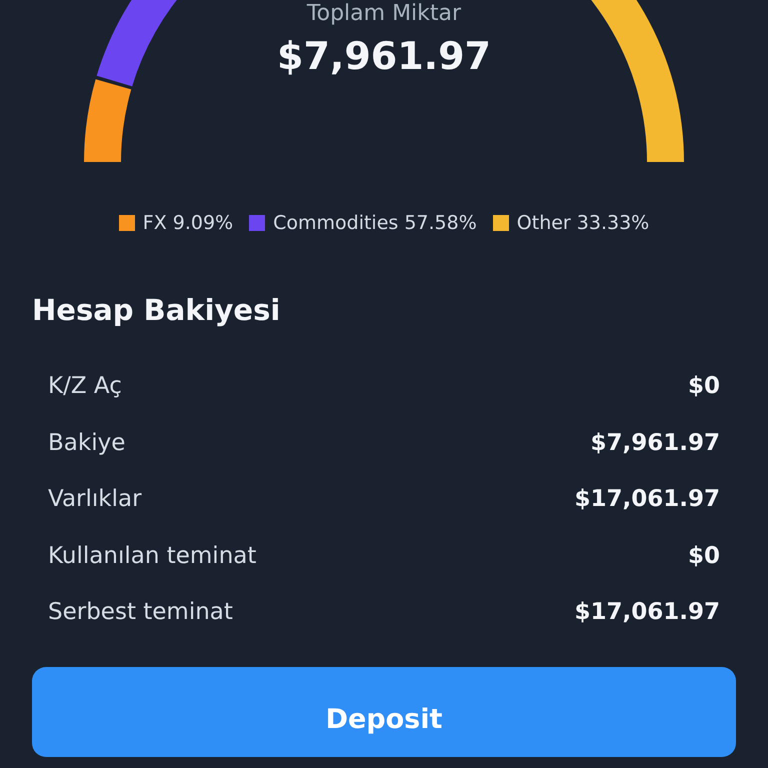  What do you see at coordinates (583, 223) in the screenshot?
I see `legend-label: Other 33.33%` at bounding box center [583, 223].